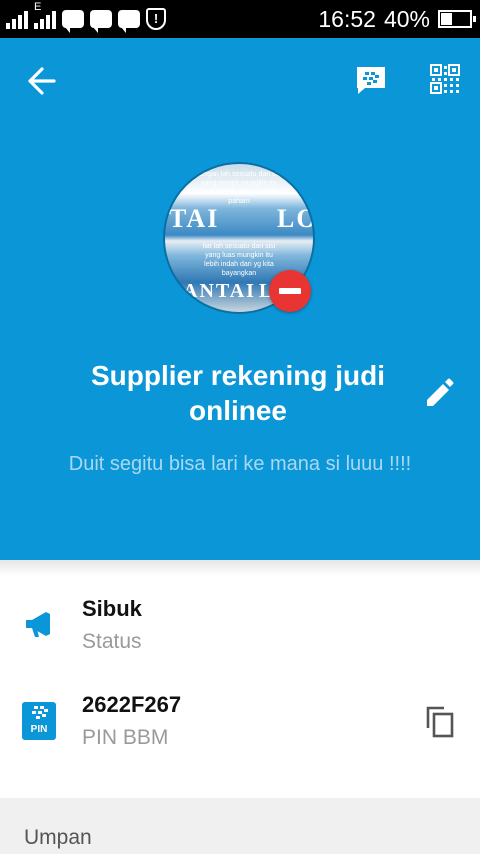 This screenshot has width=480, height=854. What do you see at coordinates (290, 291) in the screenshot?
I see `remove-avatar-button` at bounding box center [290, 291].